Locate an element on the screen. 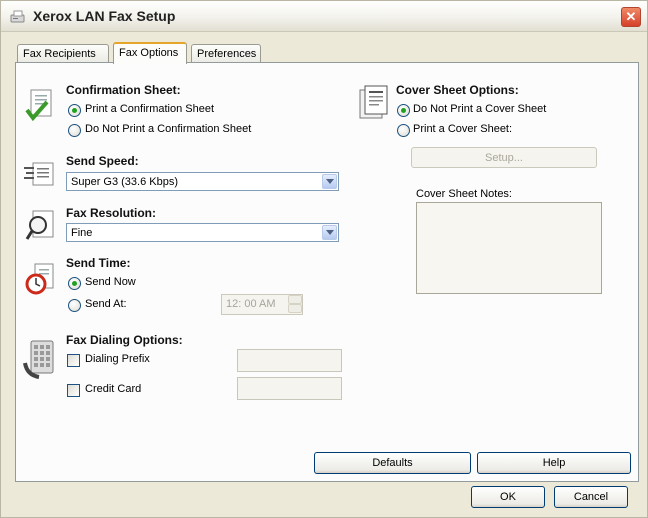 The width and height of the screenshot is (648, 518). spin-down-icon is located at coordinates (295, 308).